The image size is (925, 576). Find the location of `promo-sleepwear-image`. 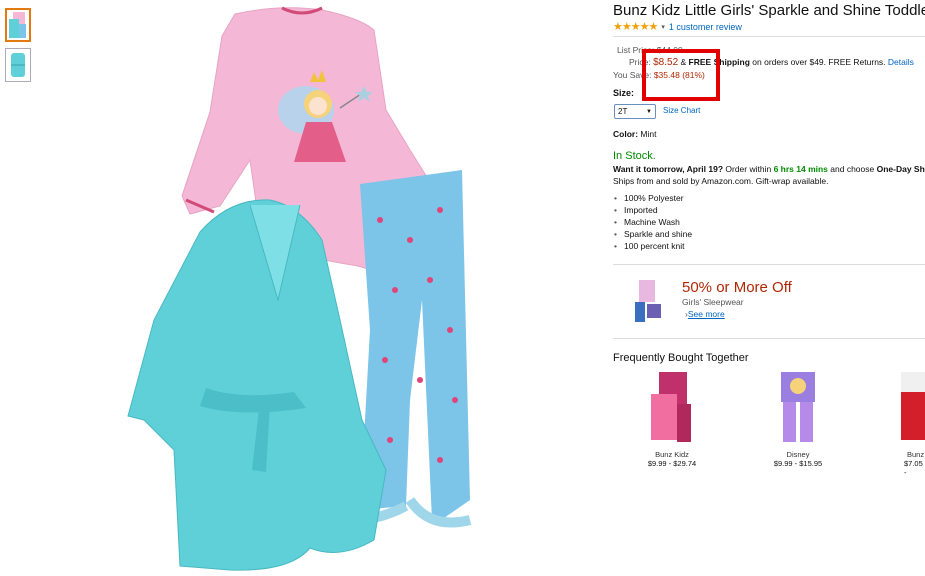

promo-sleepwear-image is located at coordinates (648, 301).